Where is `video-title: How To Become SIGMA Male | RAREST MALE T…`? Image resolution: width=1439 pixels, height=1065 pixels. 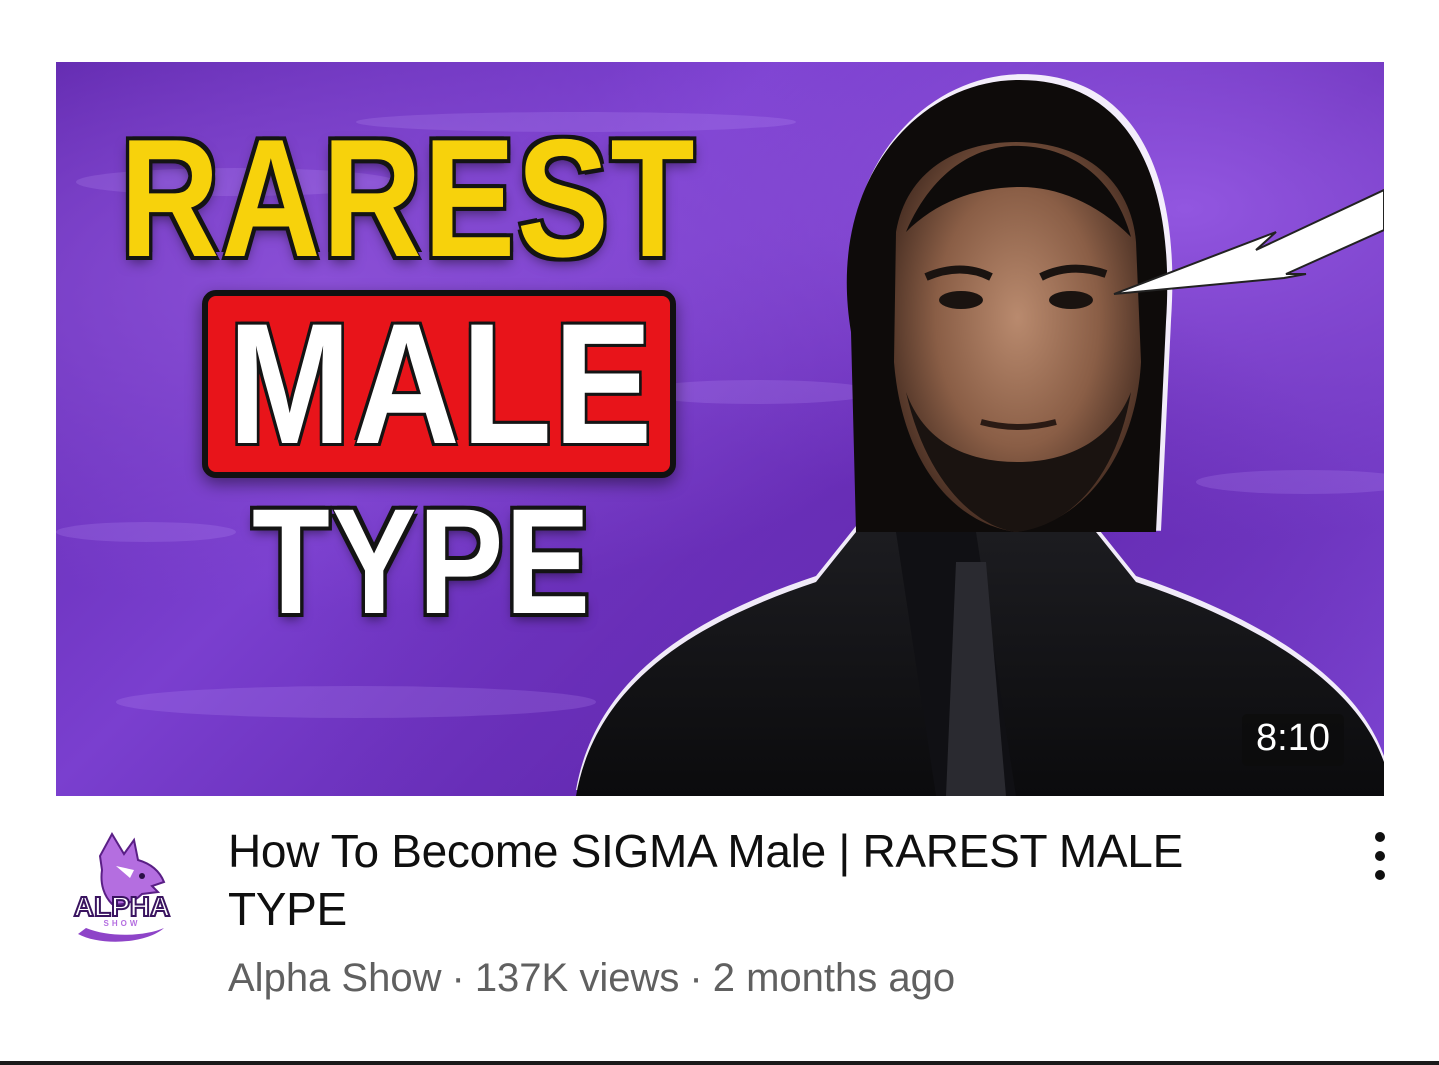 video-title: How To Become SIGMA Male | RAREST MALE T… is located at coordinates (758, 880).